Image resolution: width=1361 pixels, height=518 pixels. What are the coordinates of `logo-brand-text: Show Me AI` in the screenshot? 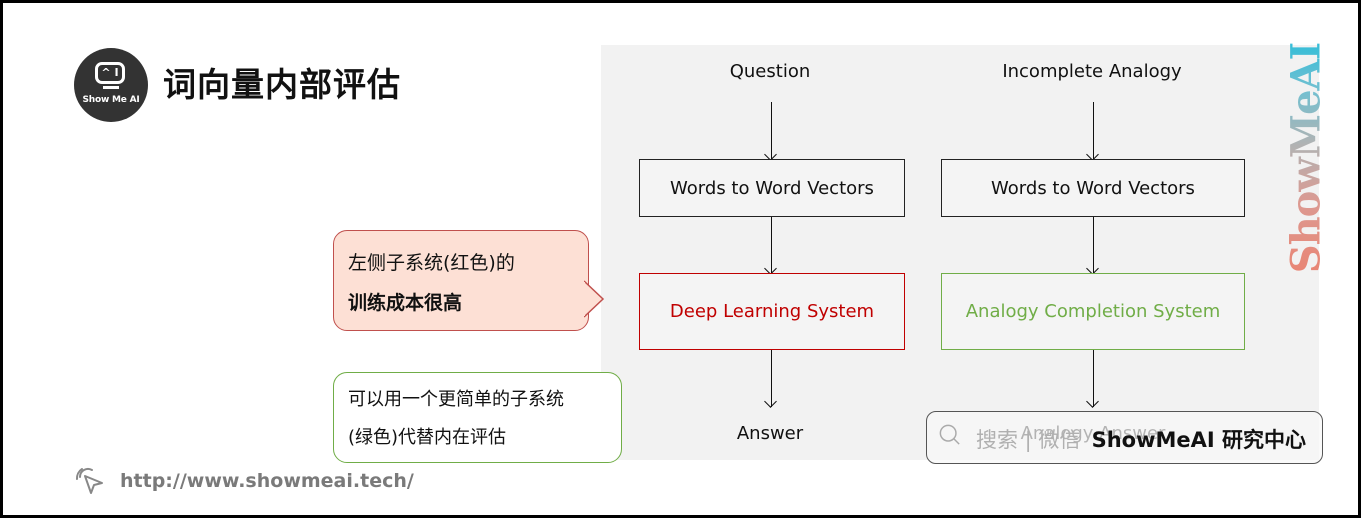 It's located at (111, 100).